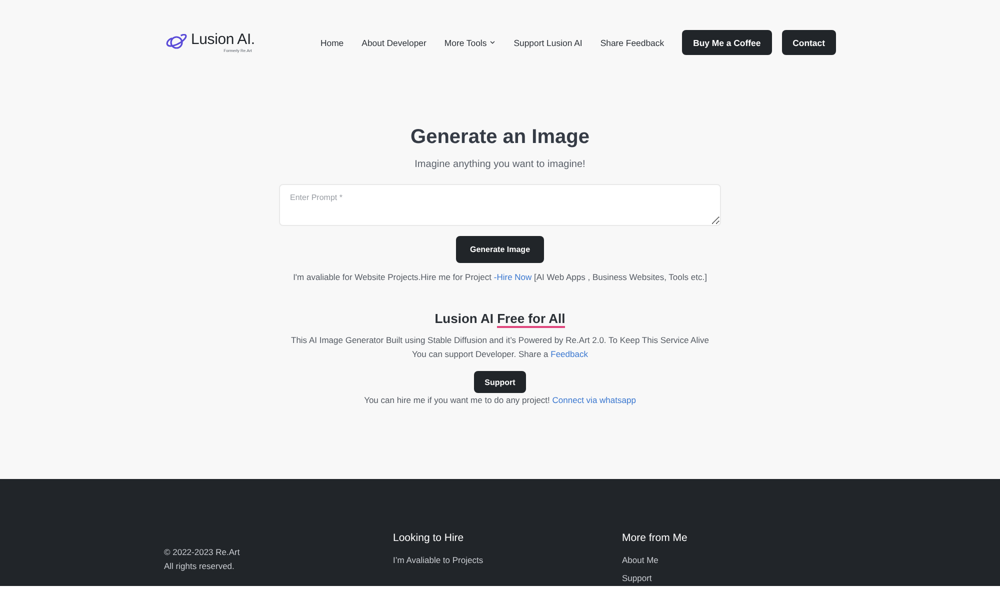 This screenshot has width=1000, height=600. What do you see at coordinates (548, 43) in the screenshot?
I see `nav-link: Support Lusion AI` at bounding box center [548, 43].